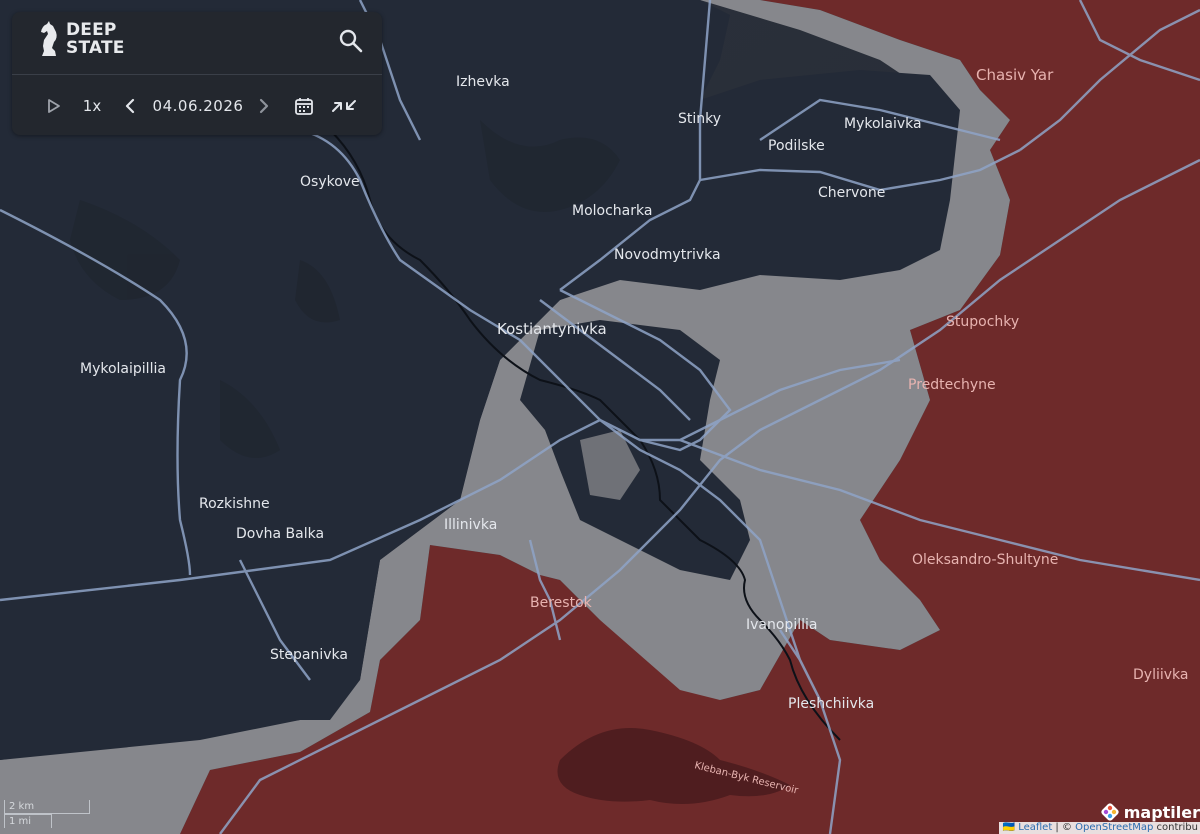  What do you see at coordinates (309, 655) in the screenshot?
I see `label-stepanivka: Stepanivka` at bounding box center [309, 655].